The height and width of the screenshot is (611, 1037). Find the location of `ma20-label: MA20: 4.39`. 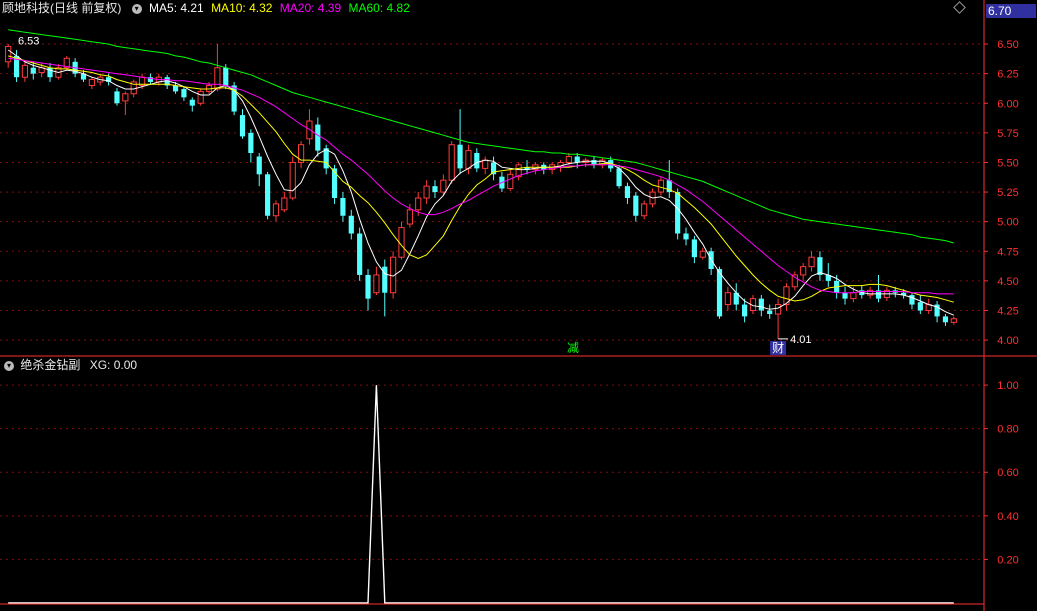

ma20-label: MA20: 4.39 is located at coordinates (310, 8).